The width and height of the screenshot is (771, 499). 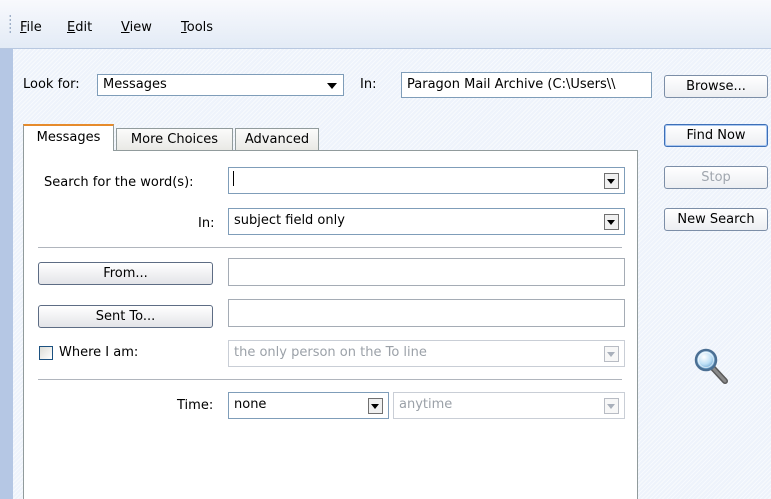 I want to click on search-words-input, so click(x=426, y=180).